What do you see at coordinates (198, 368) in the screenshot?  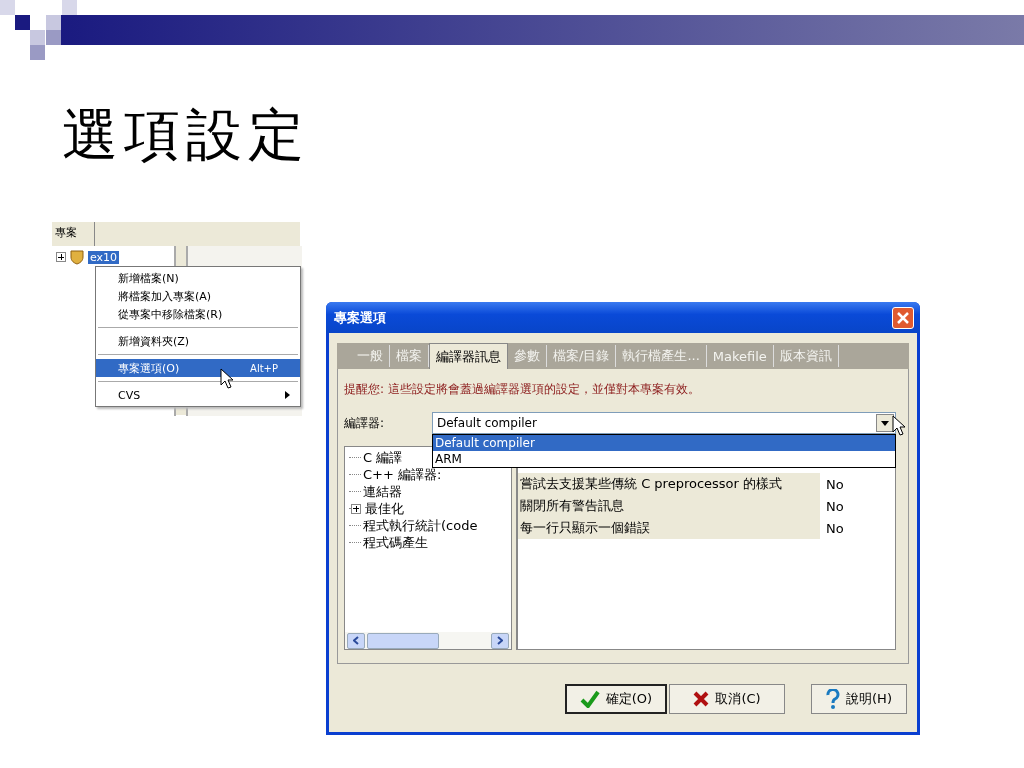 I see `menu-item: 專案選項(O) Alt+P` at bounding box center [198, 368].